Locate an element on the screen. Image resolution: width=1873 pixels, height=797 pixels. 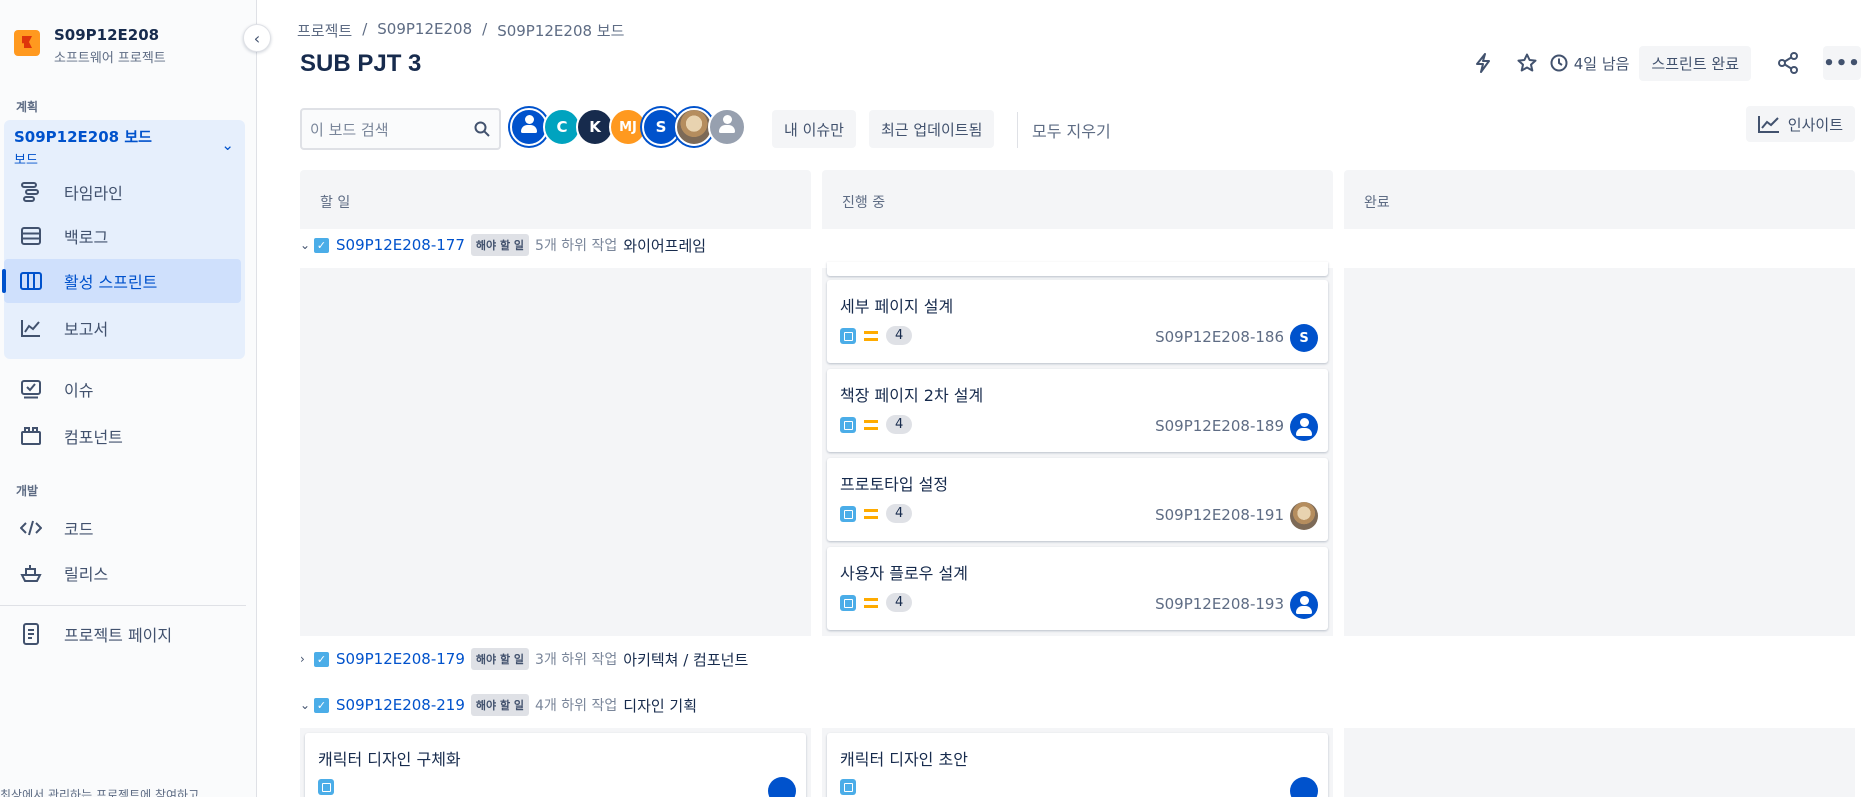
column-header-done: 완료 is located at coordinates (1599, 199).